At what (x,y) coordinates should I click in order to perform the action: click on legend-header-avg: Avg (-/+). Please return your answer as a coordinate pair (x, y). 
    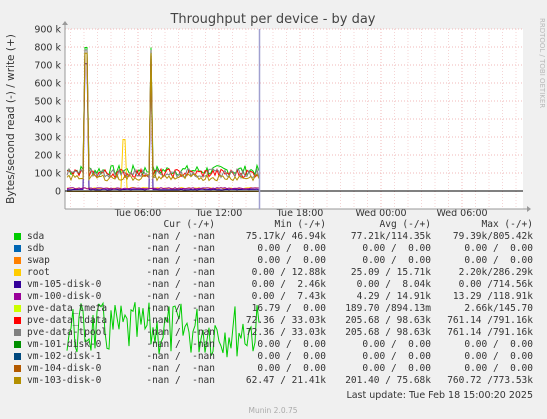
    Looking at the image, I should click on (405, 224).